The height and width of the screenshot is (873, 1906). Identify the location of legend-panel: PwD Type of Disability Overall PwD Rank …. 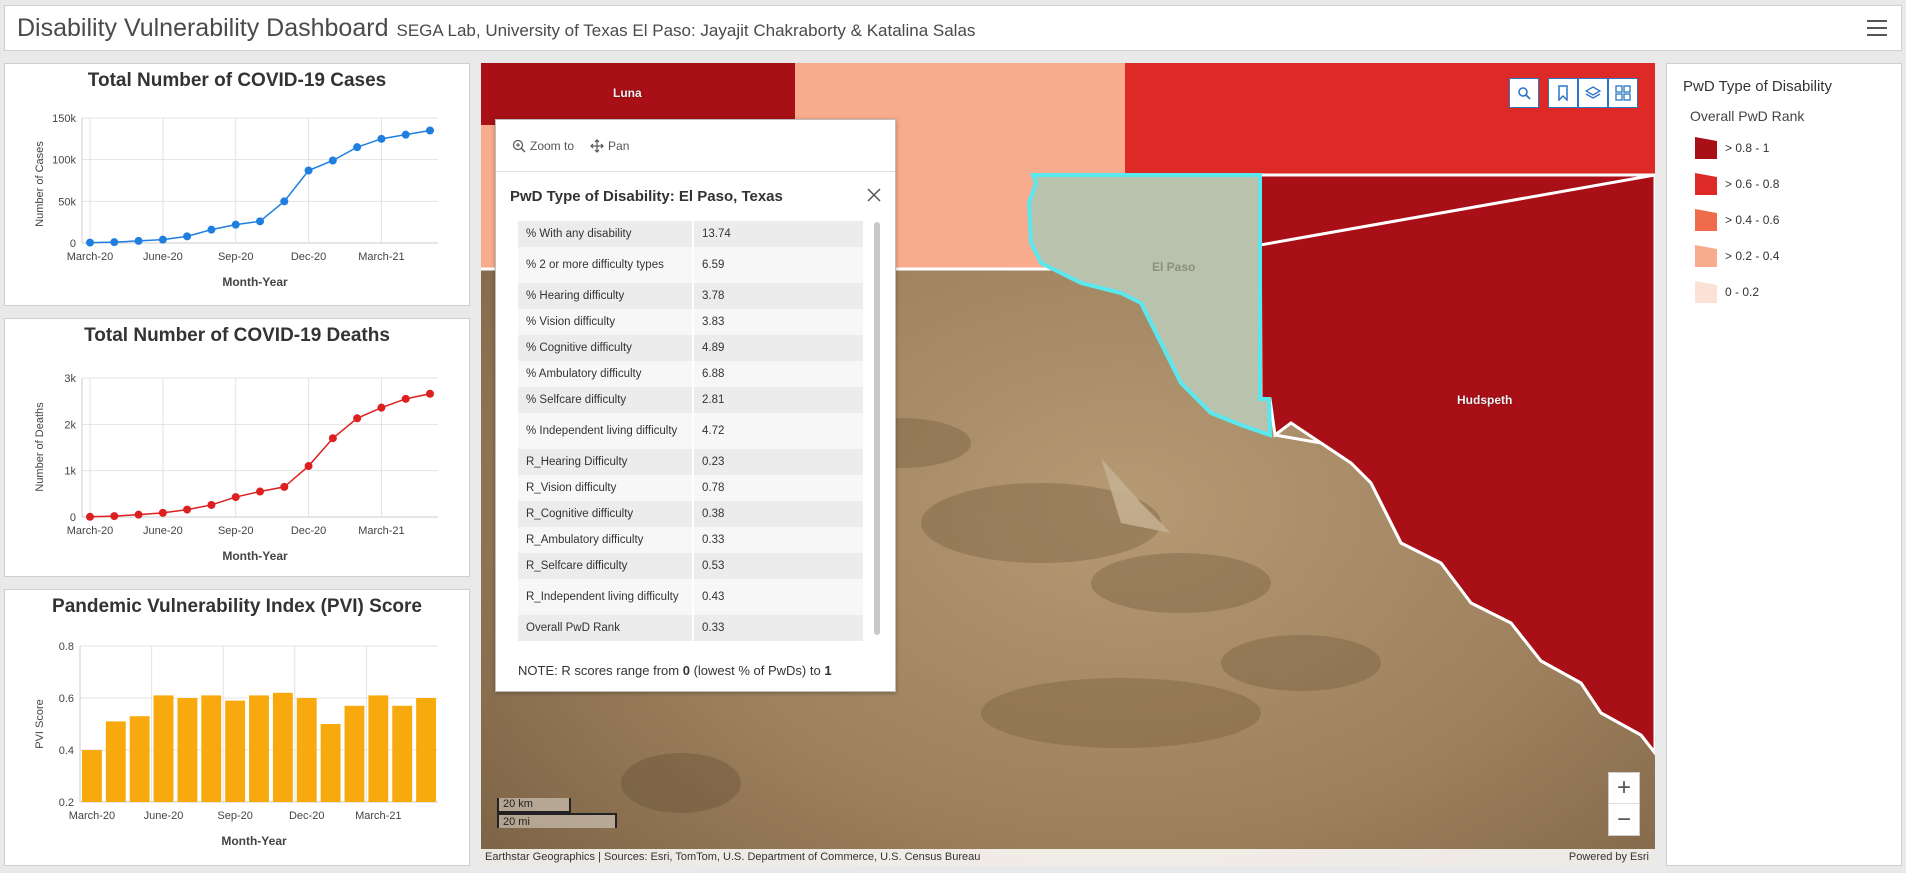
(1784, 464).